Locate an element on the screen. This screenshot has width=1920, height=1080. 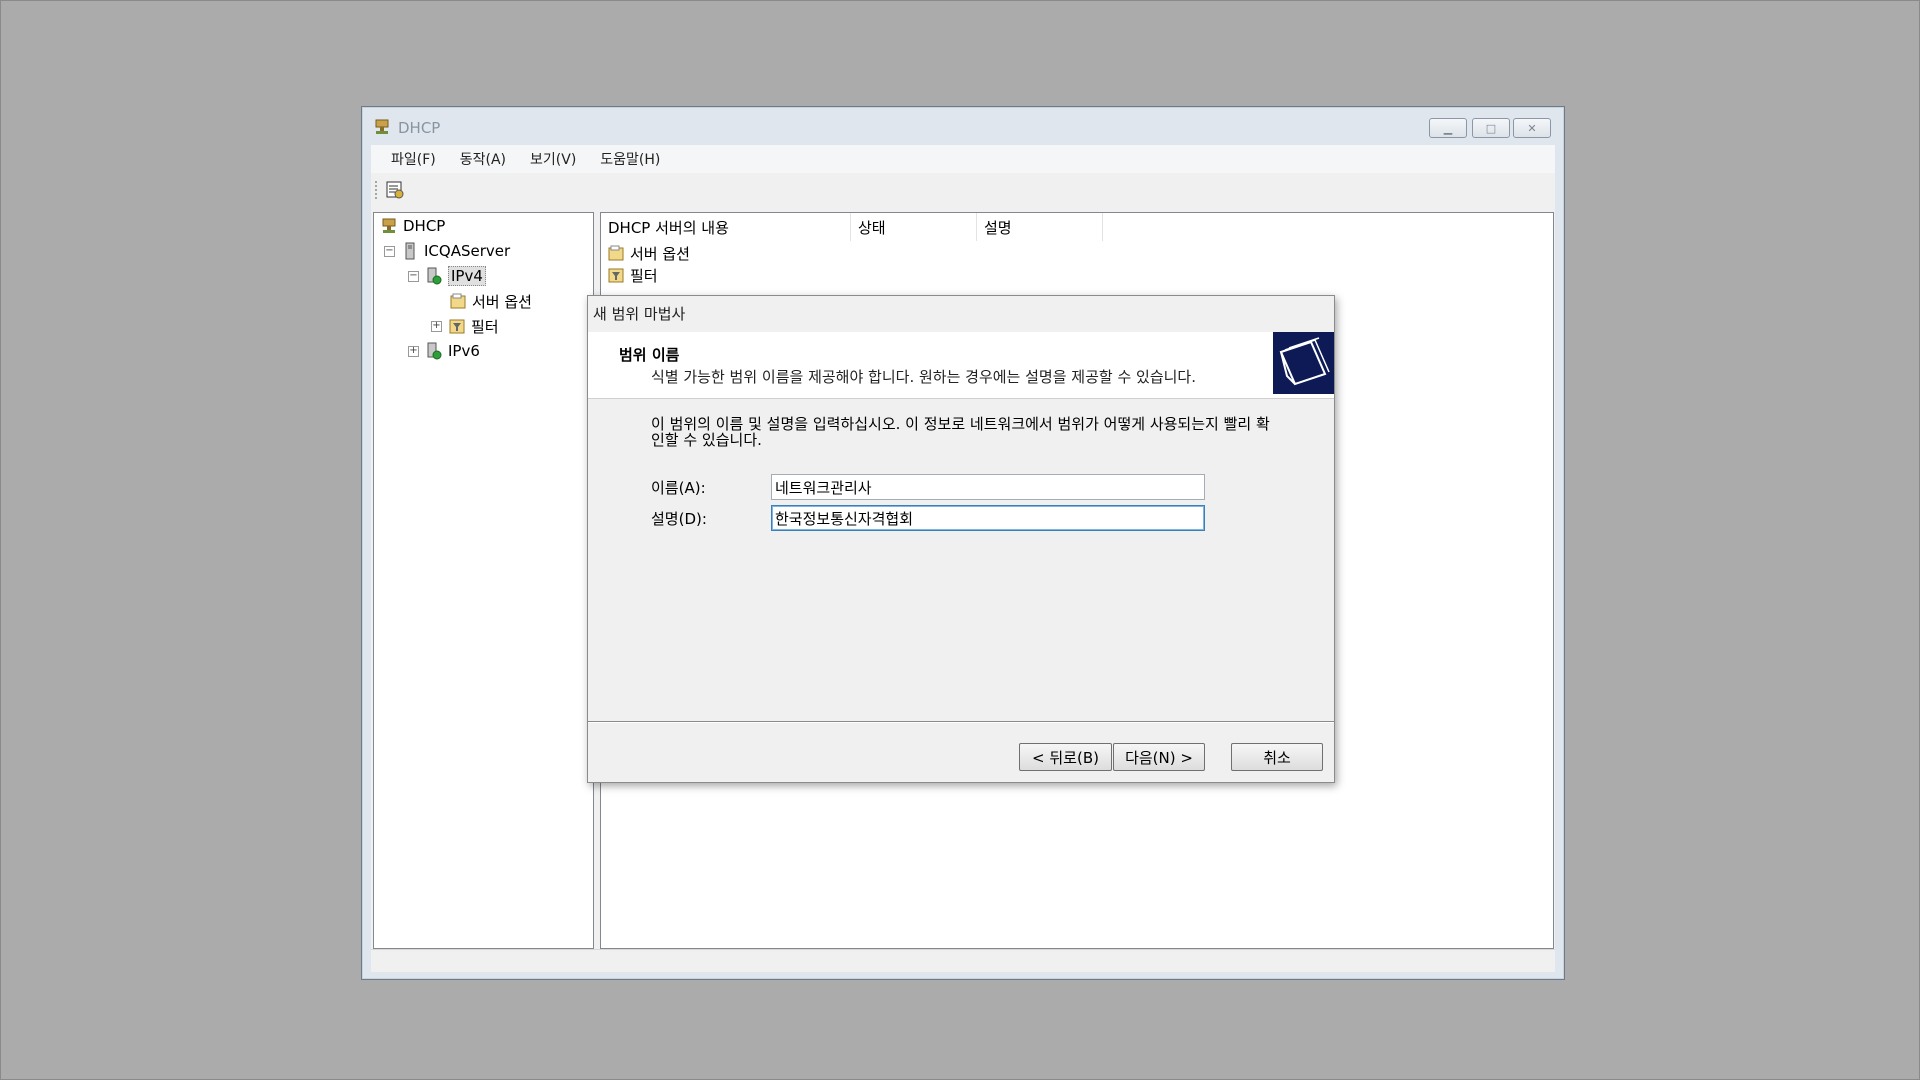
dhcp-app-icon is located at coordinates (382, 126).